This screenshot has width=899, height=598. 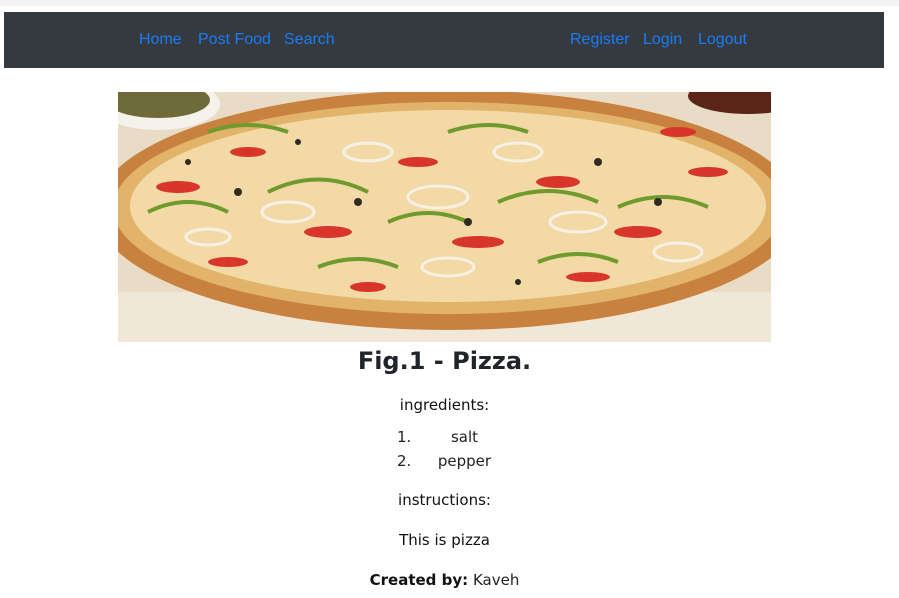 I want to click on list-item-number: 1., so click(x=404, y=437).